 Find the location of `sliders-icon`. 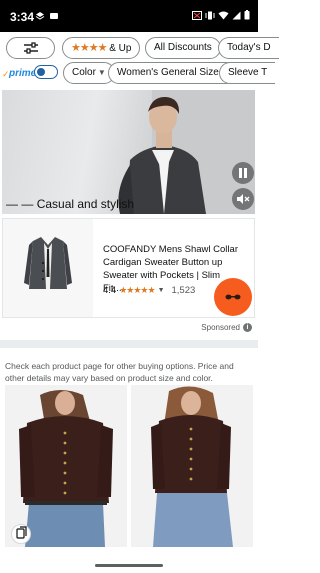

sliders-icon is located at coordinates (31, 48).